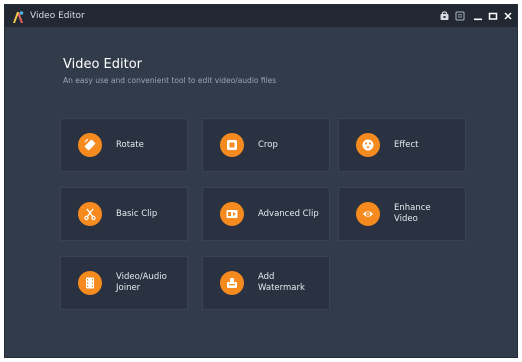 The width and height of the screenshot is (522, 362). I want to click on film-joiner-icon, so click(90, 283).